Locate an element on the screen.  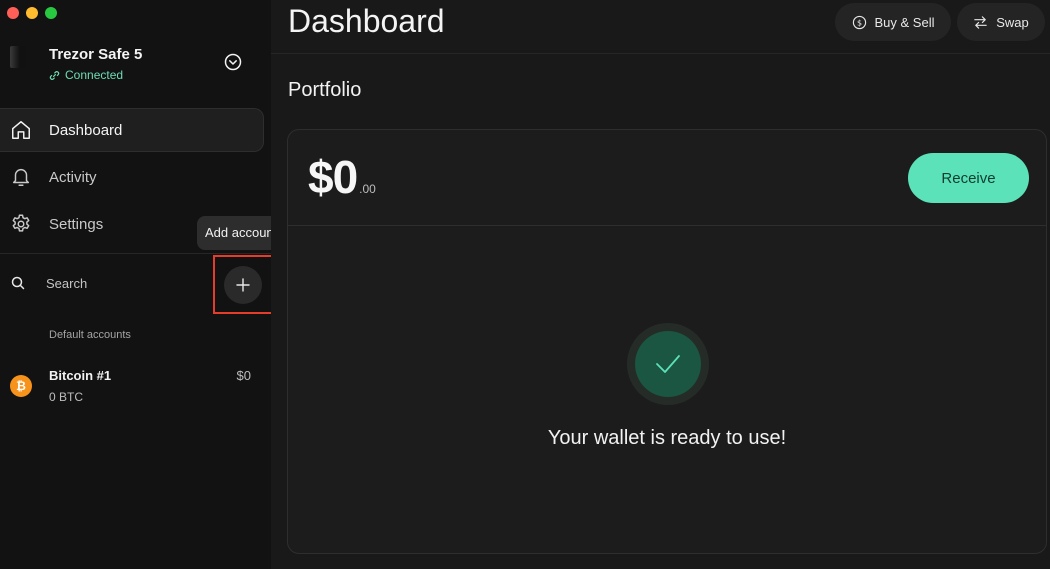
device-name: Trezor Safe 5 is located at coordinates (96, 54).